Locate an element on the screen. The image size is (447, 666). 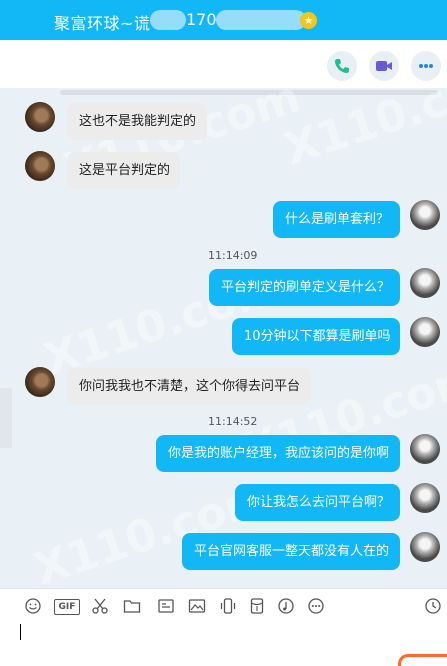
outgoing-message: 你是我的账户经理，我应该问的是你啊 is located at coordinates (278, 453).